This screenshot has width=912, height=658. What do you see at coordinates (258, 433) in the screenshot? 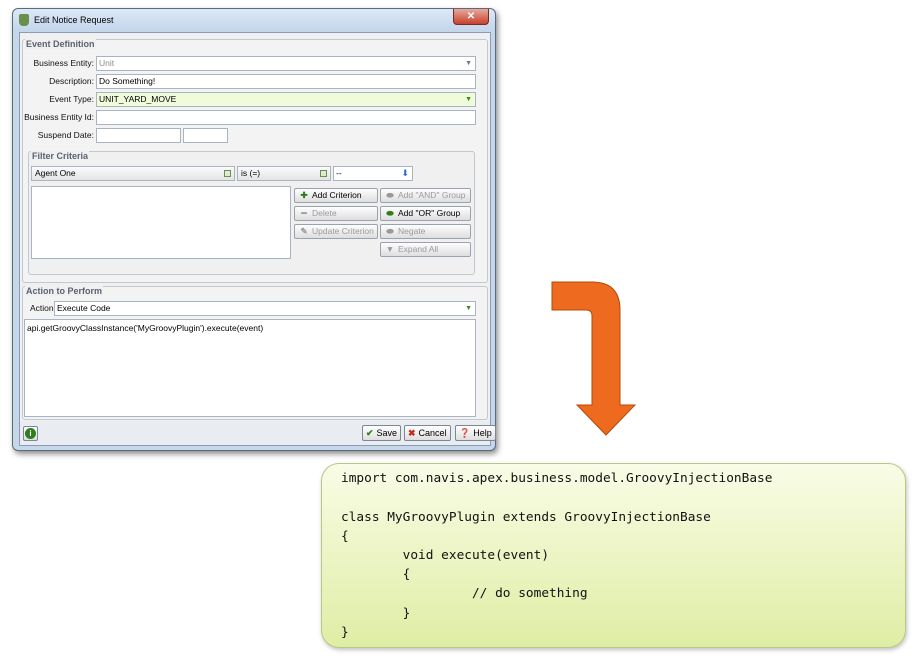
I see `dialog-footer: i ✔ Save ✖ Cancel ❓ Help` at bounding box center [258, 433].